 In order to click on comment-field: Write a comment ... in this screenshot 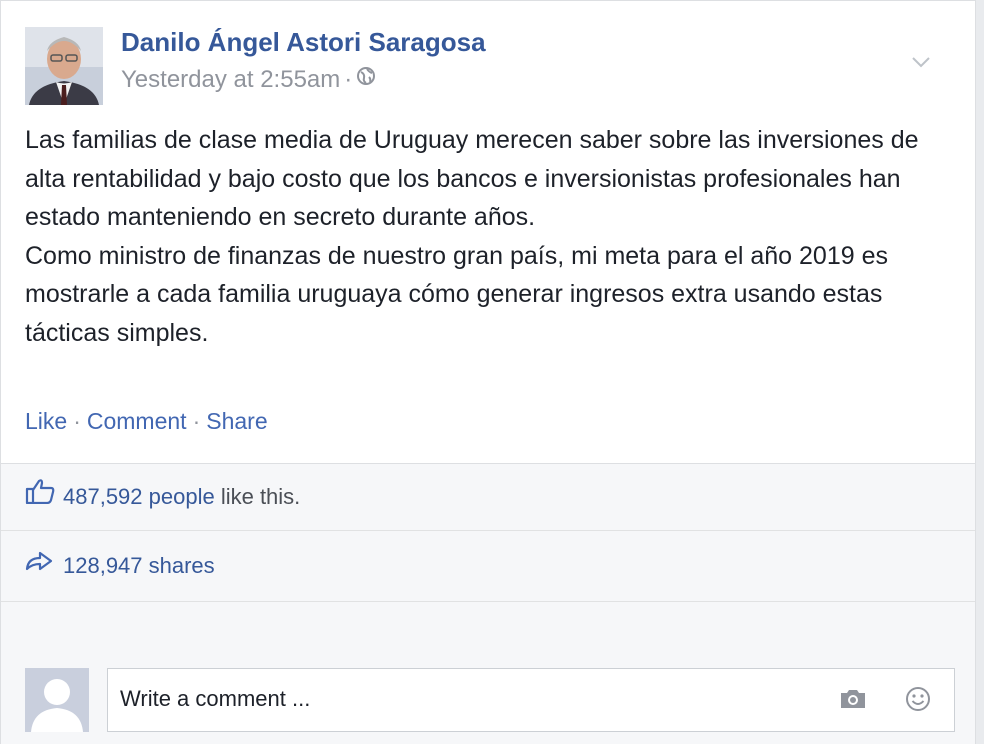, I will do `click(531, 700)`.